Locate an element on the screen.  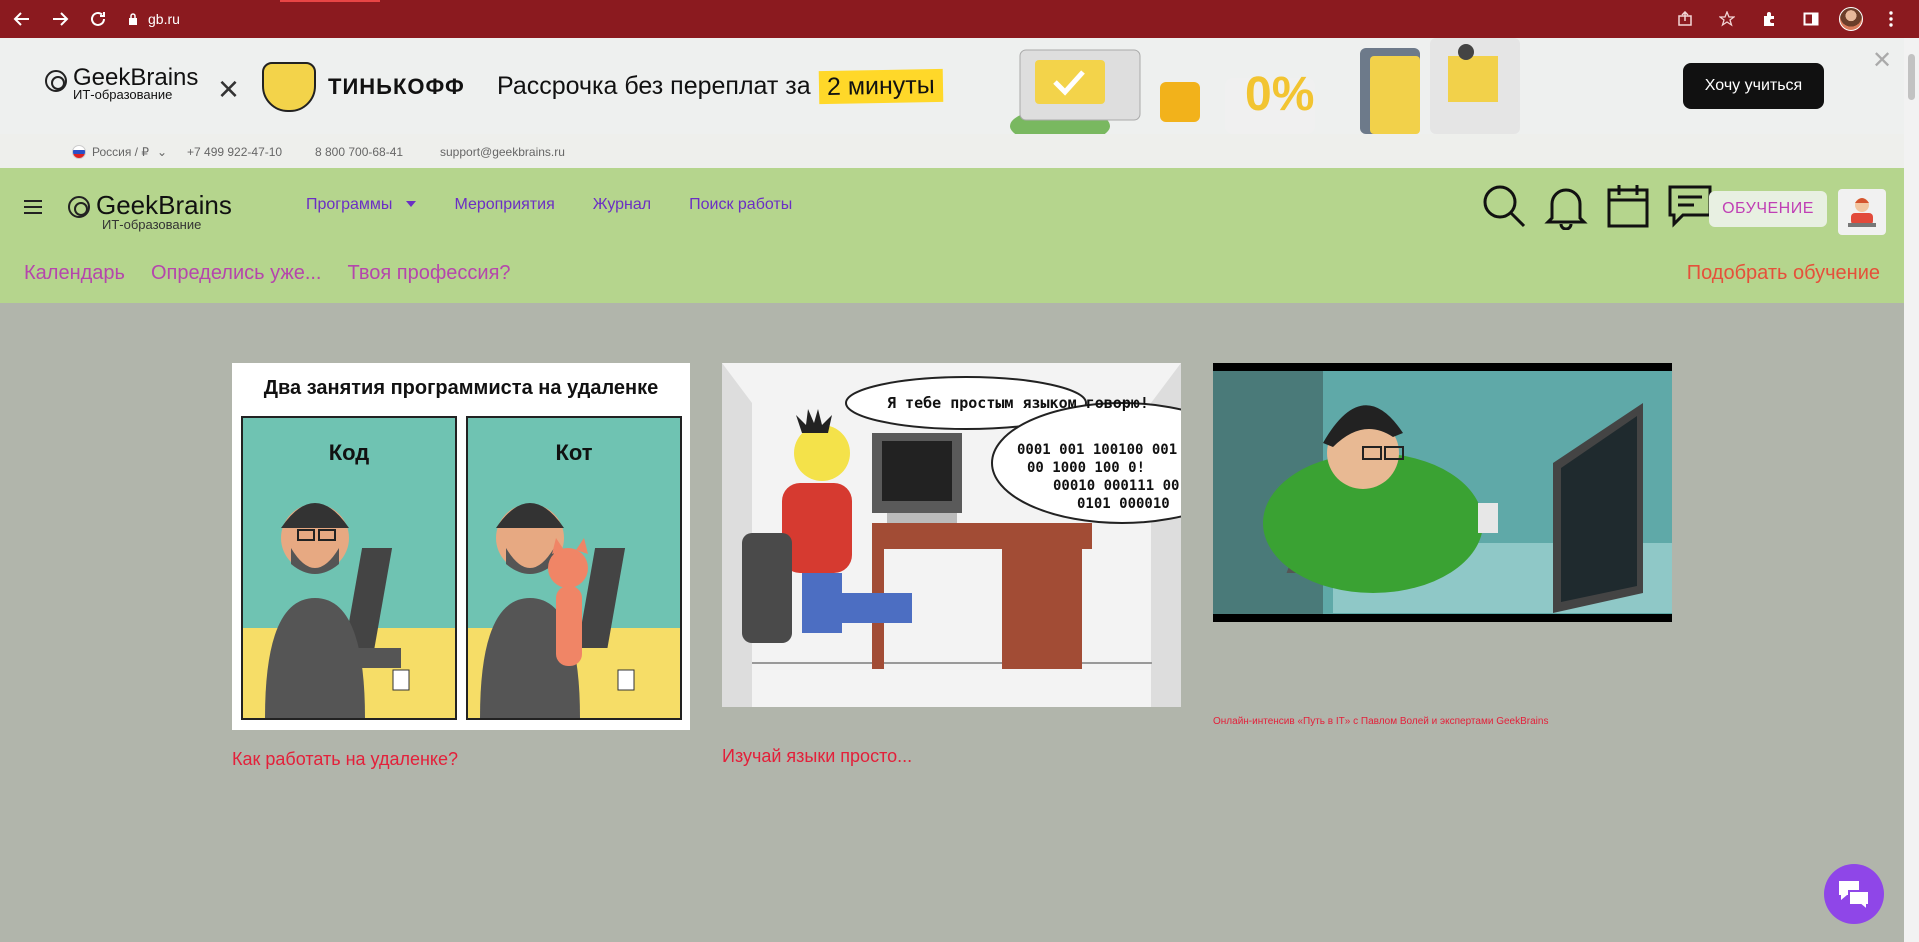
profile-avatar is located at coordinates (1851, 19).